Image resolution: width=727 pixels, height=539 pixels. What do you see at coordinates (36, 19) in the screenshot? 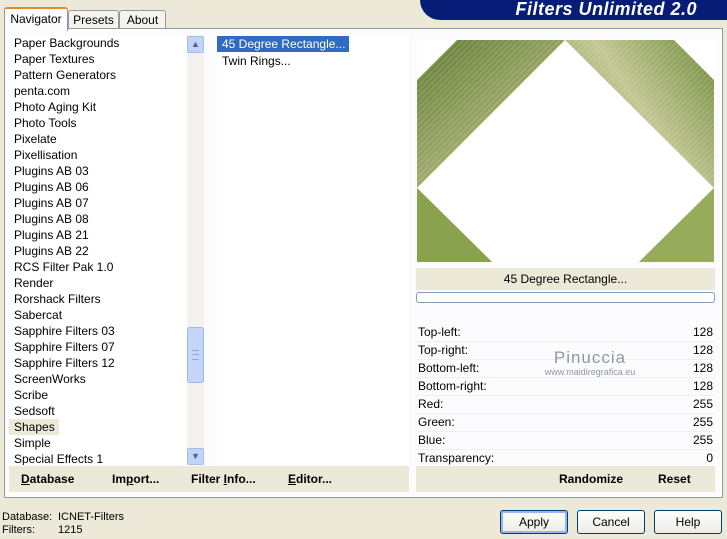
I see `tab-navigator: Navigator` at bounding box center [36, 19].